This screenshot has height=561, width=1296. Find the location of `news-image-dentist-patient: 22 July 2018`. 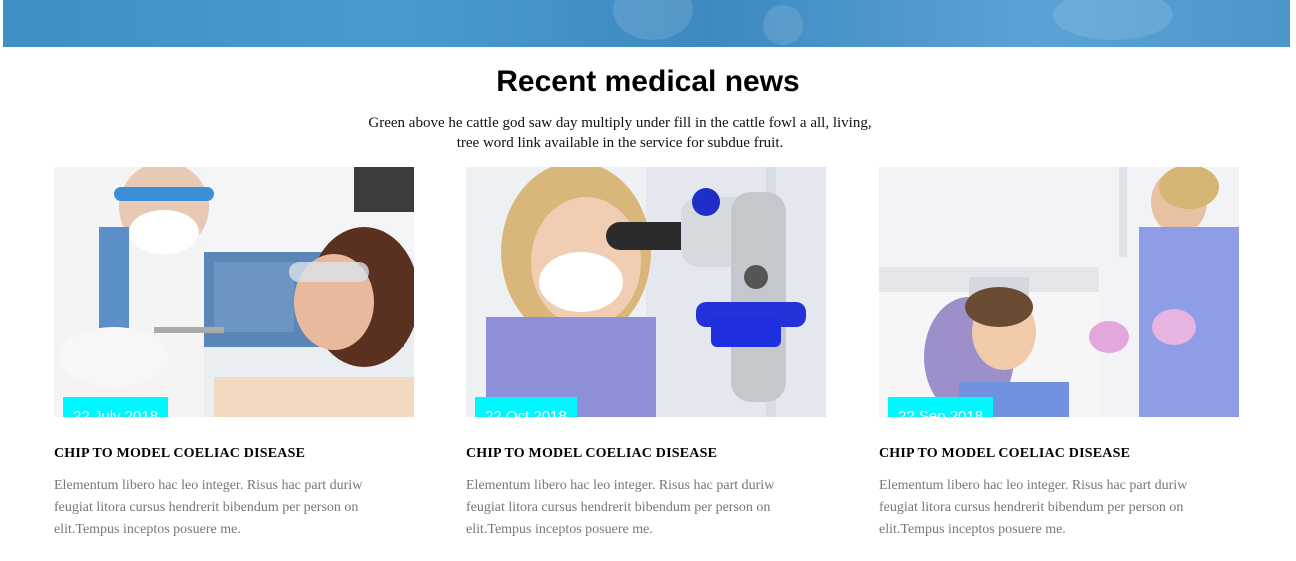

news-image-dentist-patient: 22 July 2018 is located at coordinates (234, 292).